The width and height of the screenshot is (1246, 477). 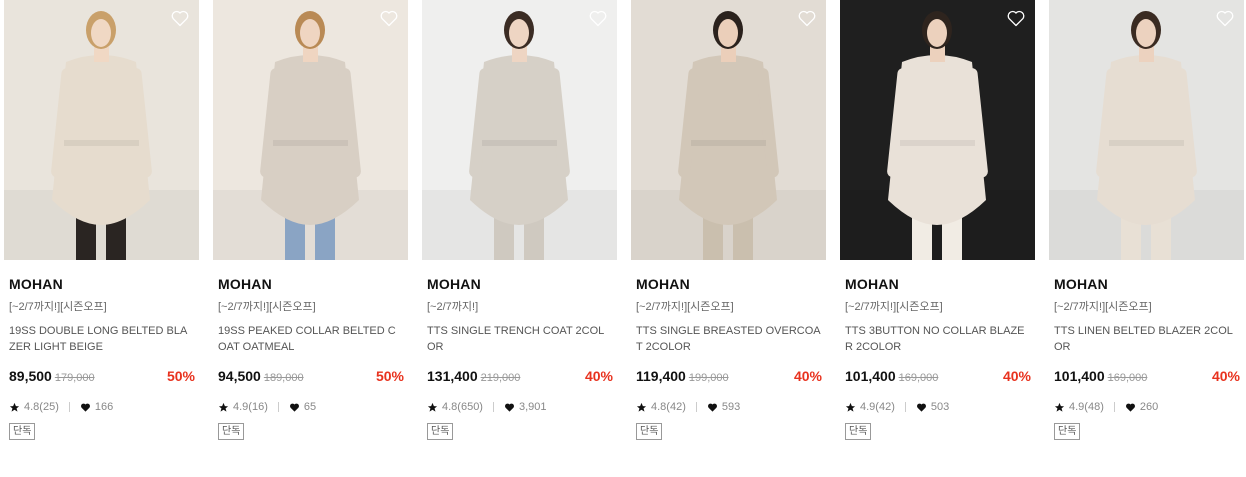 I want to click on product-stats: 4.8(650) 3,901, so click(x=522, y=407).